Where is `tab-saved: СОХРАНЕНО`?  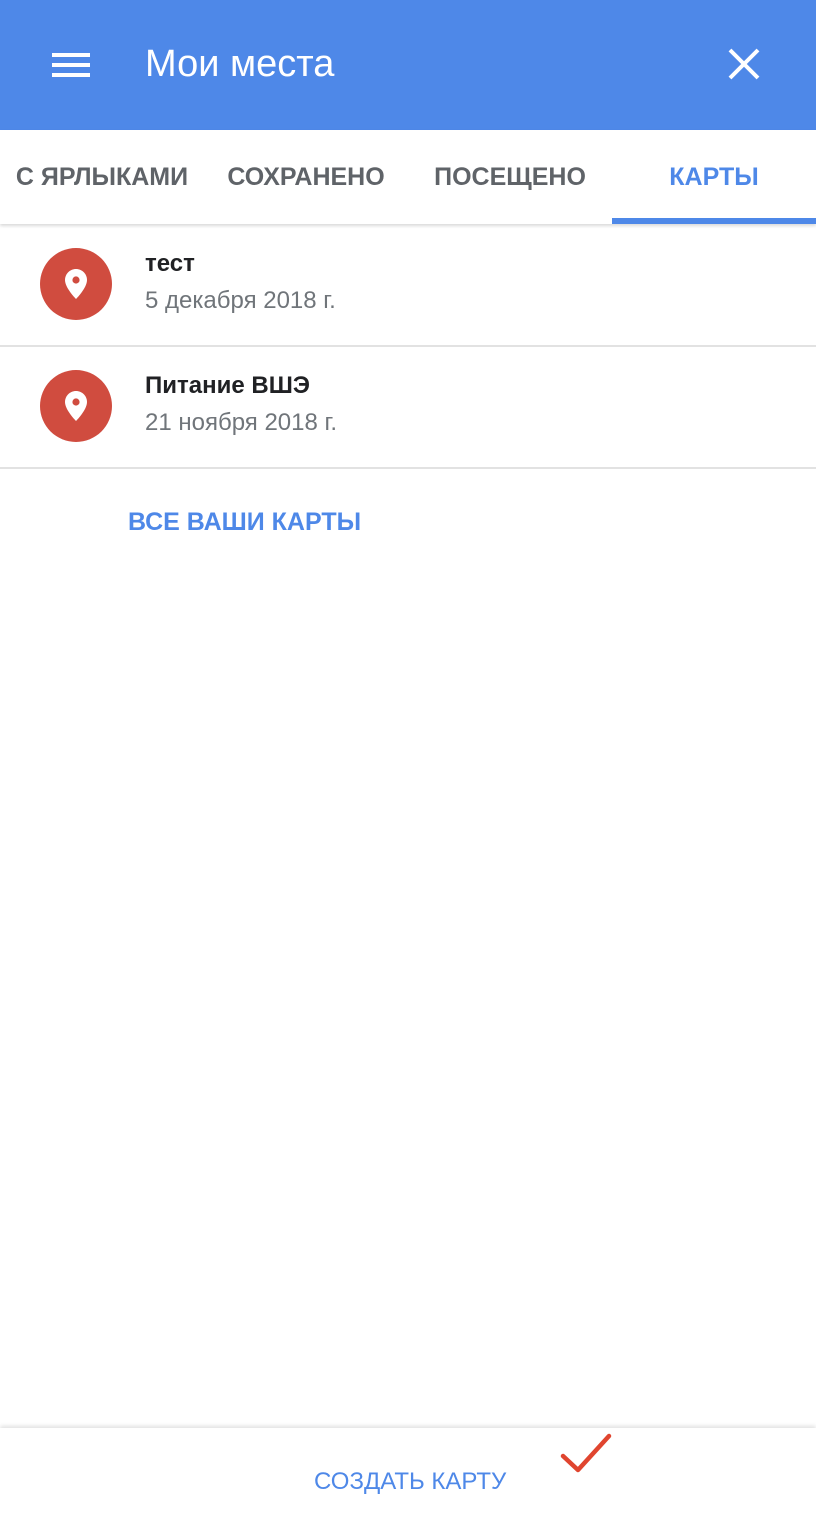 tab-saved: СОХРАНЕНО is located at coordinates (306, 177).